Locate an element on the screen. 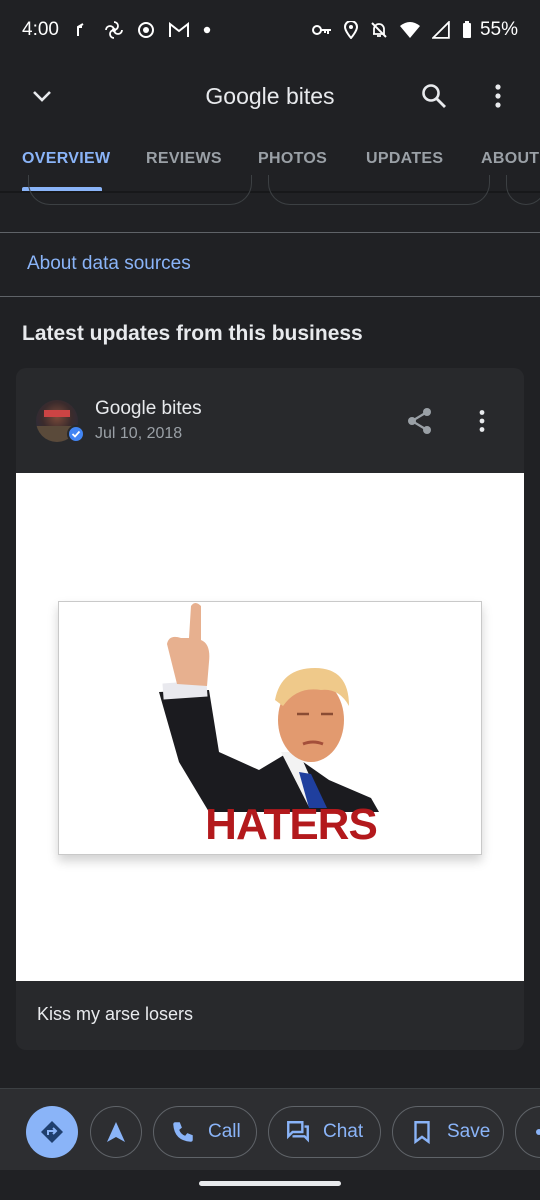  signal-icon is located at coordinates (440, 30).